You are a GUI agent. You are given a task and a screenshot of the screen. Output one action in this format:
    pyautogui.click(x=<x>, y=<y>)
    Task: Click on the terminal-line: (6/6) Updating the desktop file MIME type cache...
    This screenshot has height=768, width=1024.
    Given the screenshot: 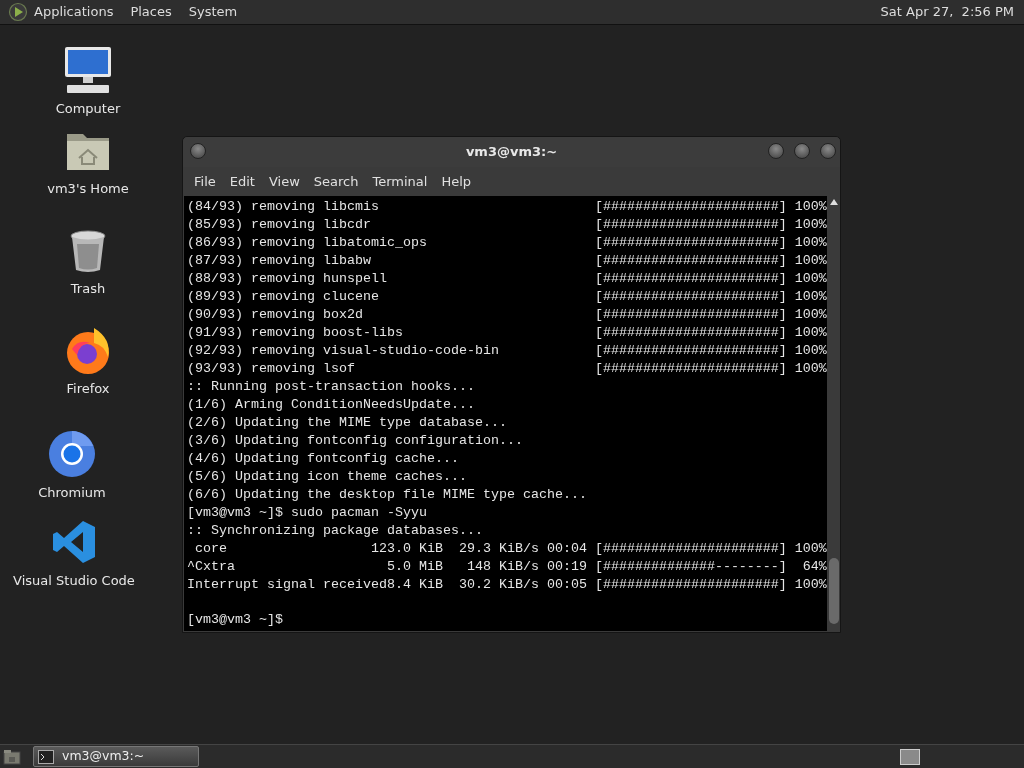 What is the action you would take?
    pyautogui.click(x=387, y=495)
    